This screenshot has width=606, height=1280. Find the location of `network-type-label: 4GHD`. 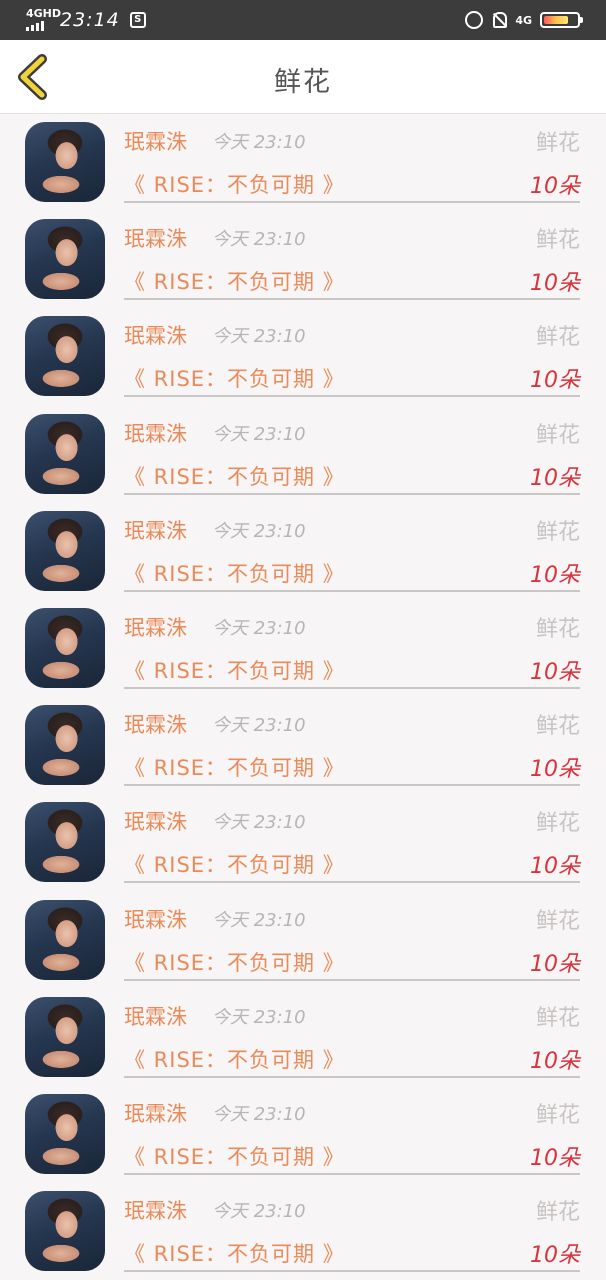

network-type-label: 4GHD is located at coordinates (44, 13).